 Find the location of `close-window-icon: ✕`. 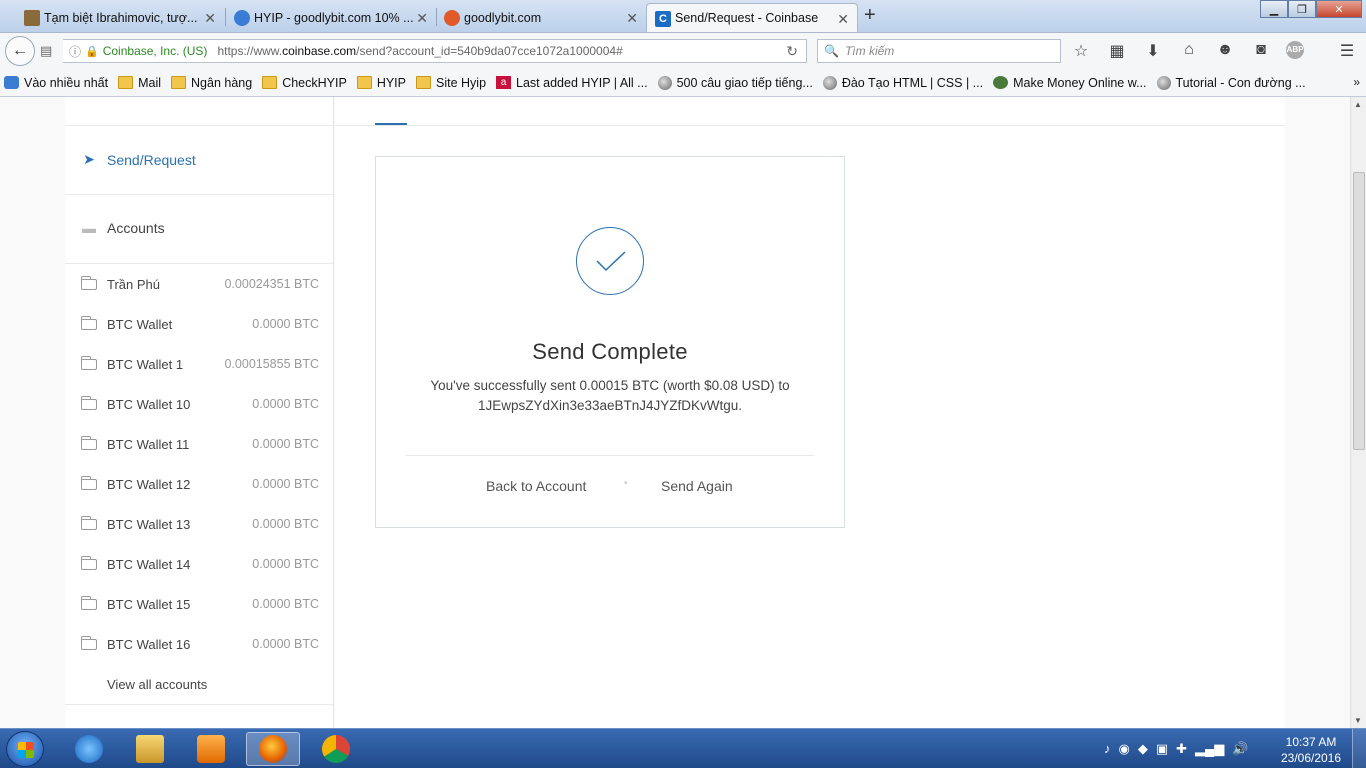

close-window-icon: ✕ is located at coordinates (1339, 9).